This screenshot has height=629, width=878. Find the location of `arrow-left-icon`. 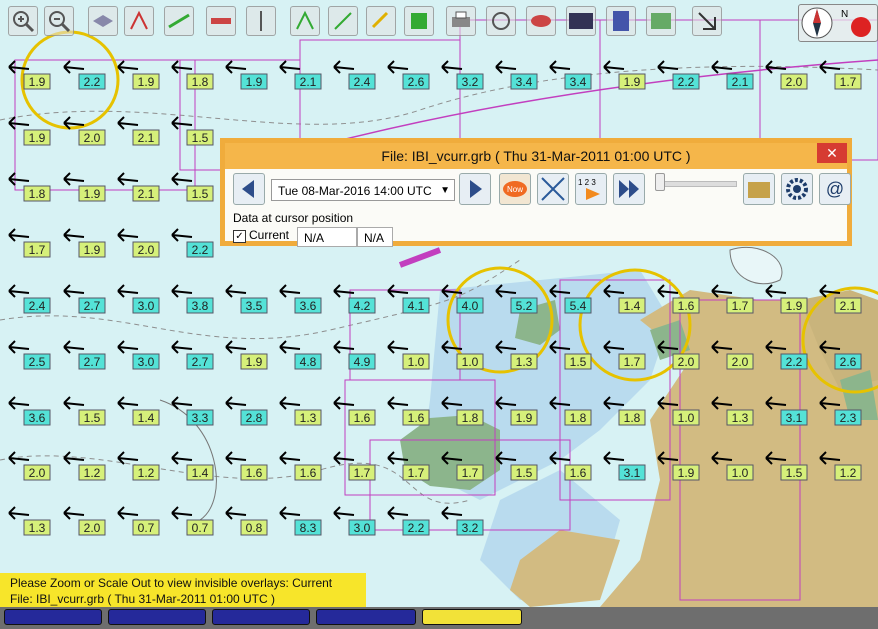

arrow-left-icon is located at coordinates (248, 189).